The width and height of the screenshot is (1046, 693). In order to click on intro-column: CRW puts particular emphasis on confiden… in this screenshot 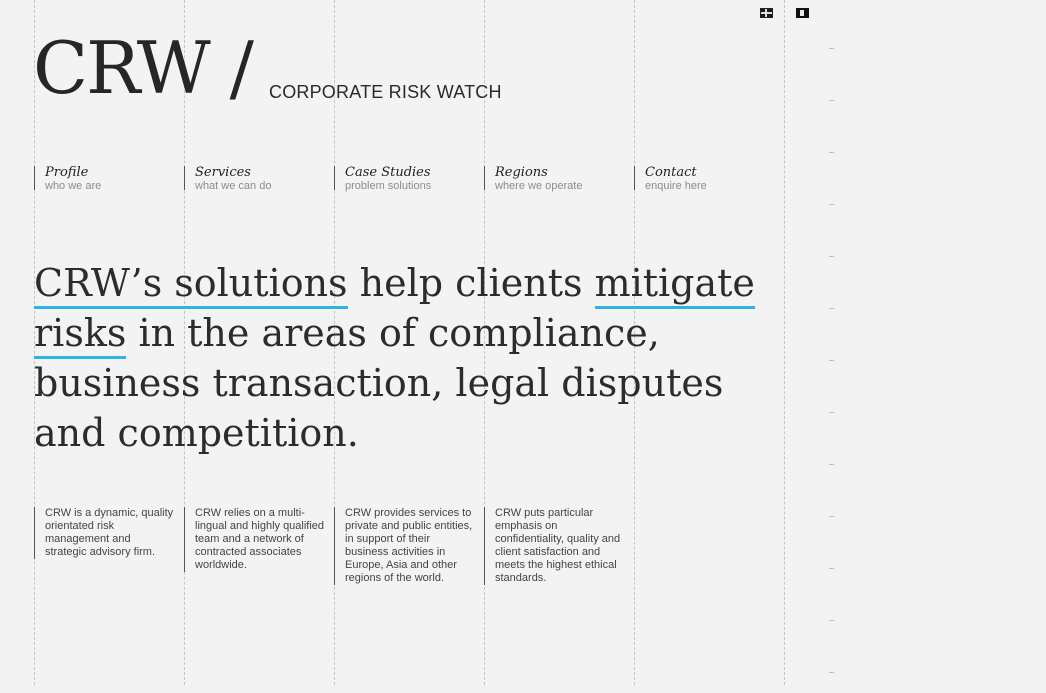, I will do `click(554, 546)`.